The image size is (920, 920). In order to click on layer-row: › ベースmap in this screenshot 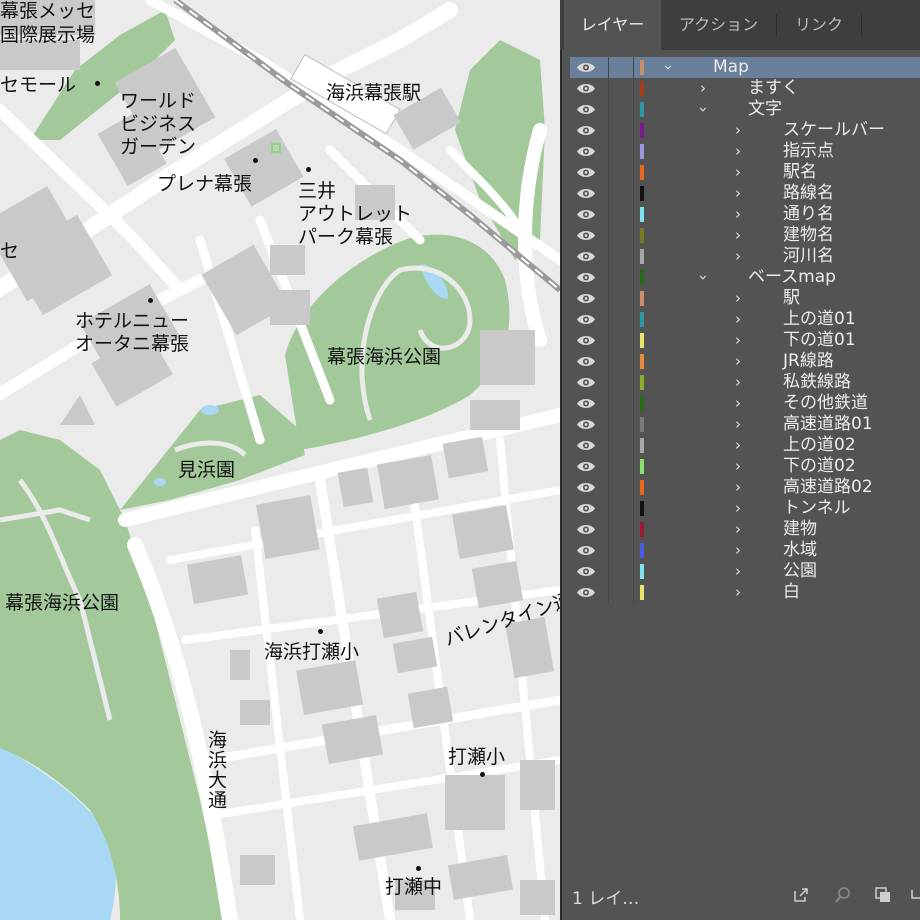, I will do `click(745, 277)`.